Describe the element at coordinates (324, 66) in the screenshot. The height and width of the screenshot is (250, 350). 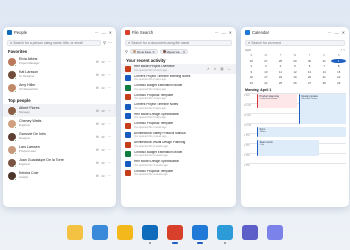
I see `calendar-day: 7` at that location.